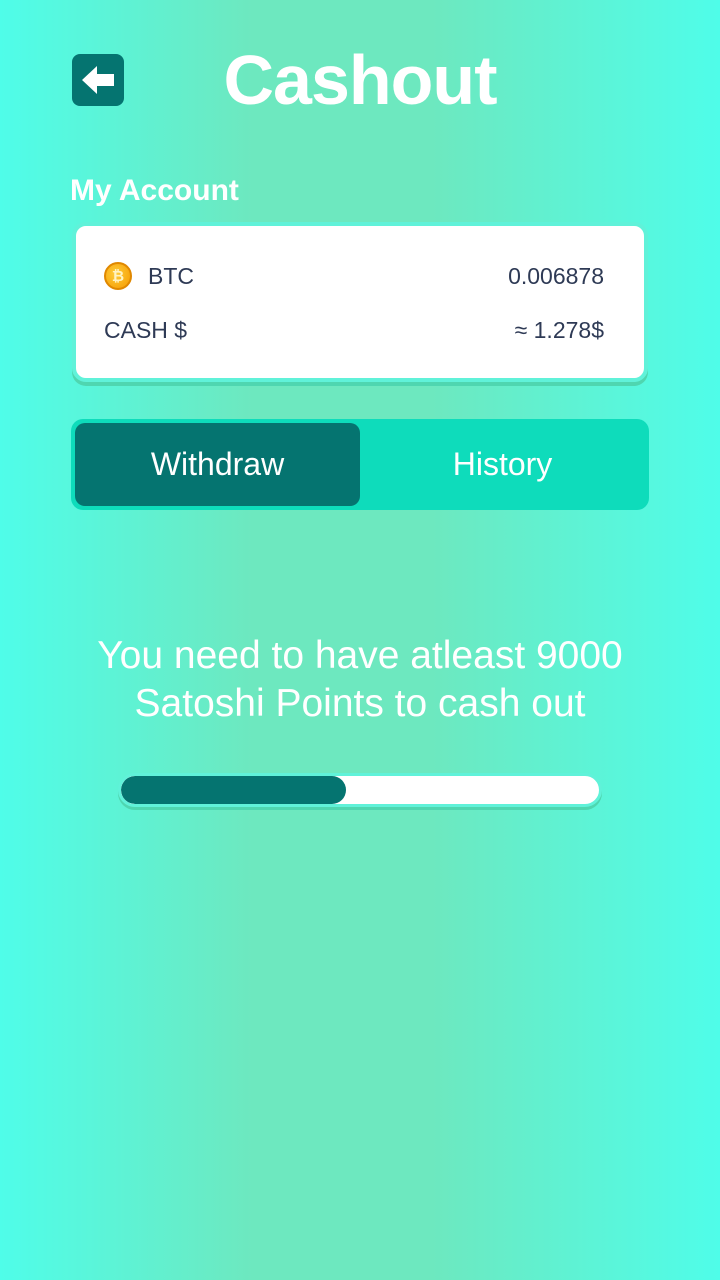 This screenshot has width=720, height=1280. Describe the element at coordinates (360, 655) in the screenshot. I see `message-line-1: You need to have atleast 9000` at that location.